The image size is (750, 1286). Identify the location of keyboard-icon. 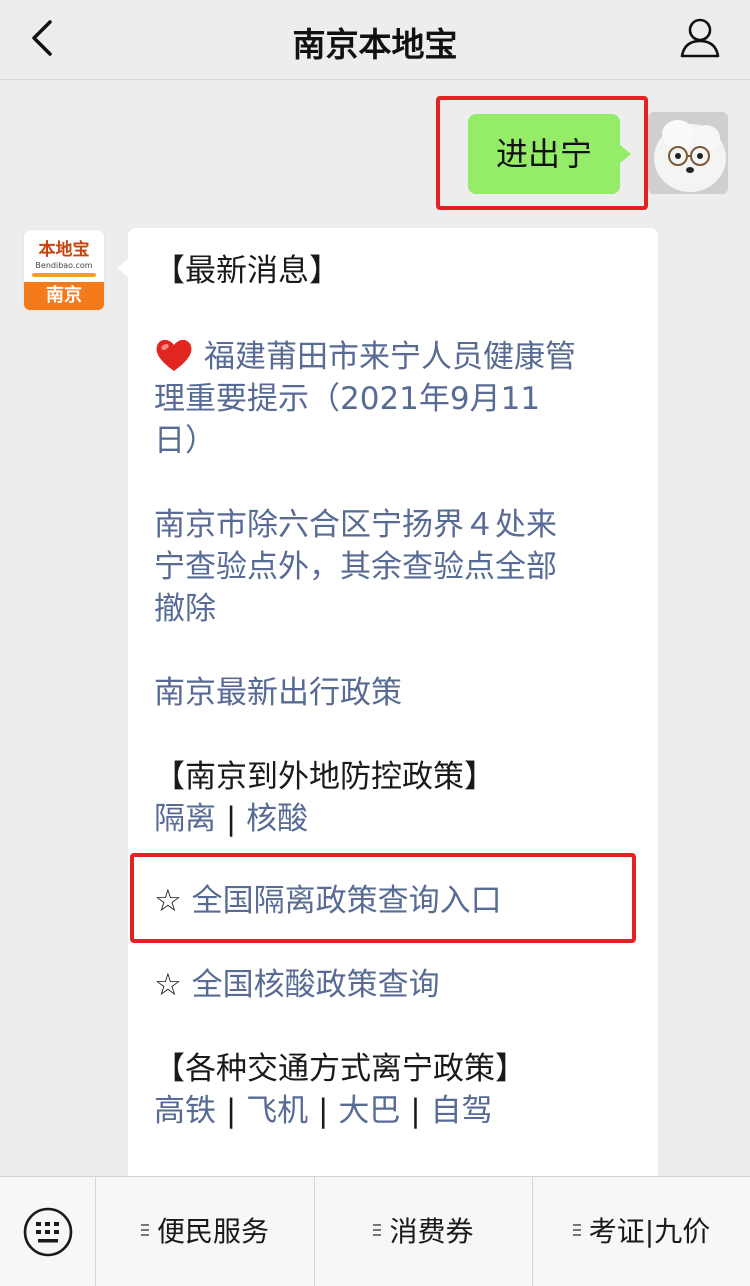
(48, 1232).